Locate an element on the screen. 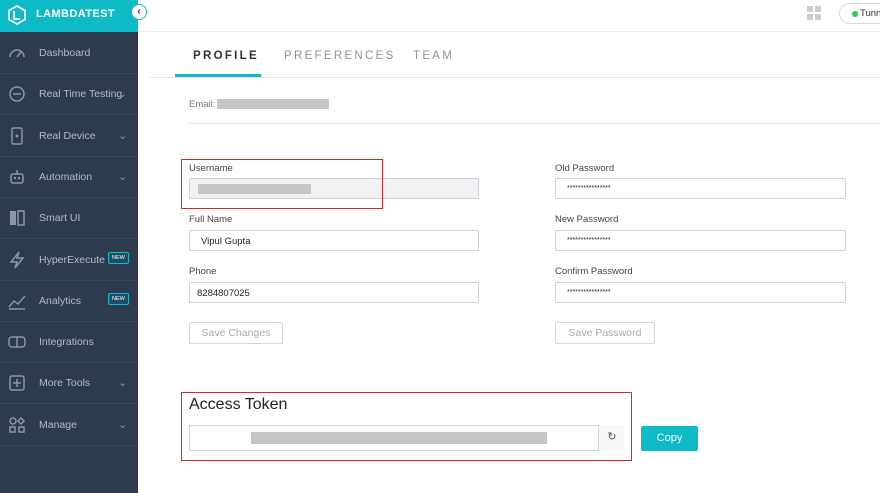 Image resolution: width=880 pixels, height=493 pixels. sidebar-collapse-button: ‹ is located at coordinates (139, 12).